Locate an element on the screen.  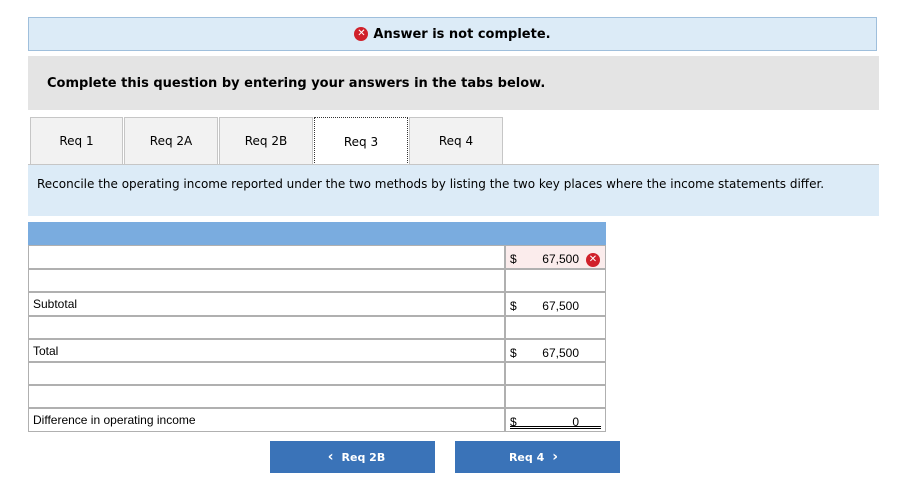
tab-req-2b: Req 2B is located at coordinates (266, 141).